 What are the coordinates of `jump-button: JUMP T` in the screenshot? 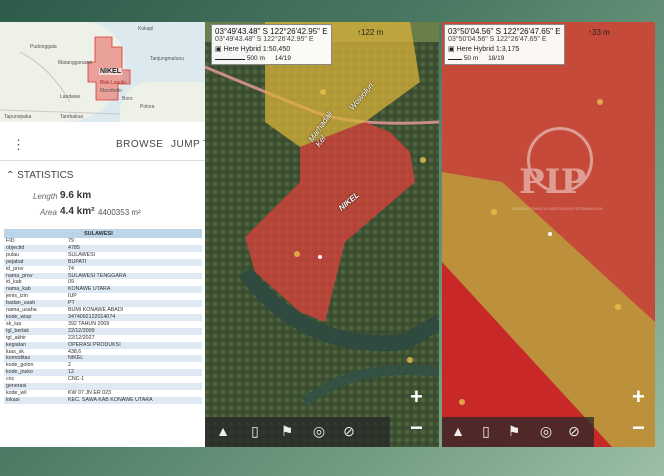 It's located at (188, 144).